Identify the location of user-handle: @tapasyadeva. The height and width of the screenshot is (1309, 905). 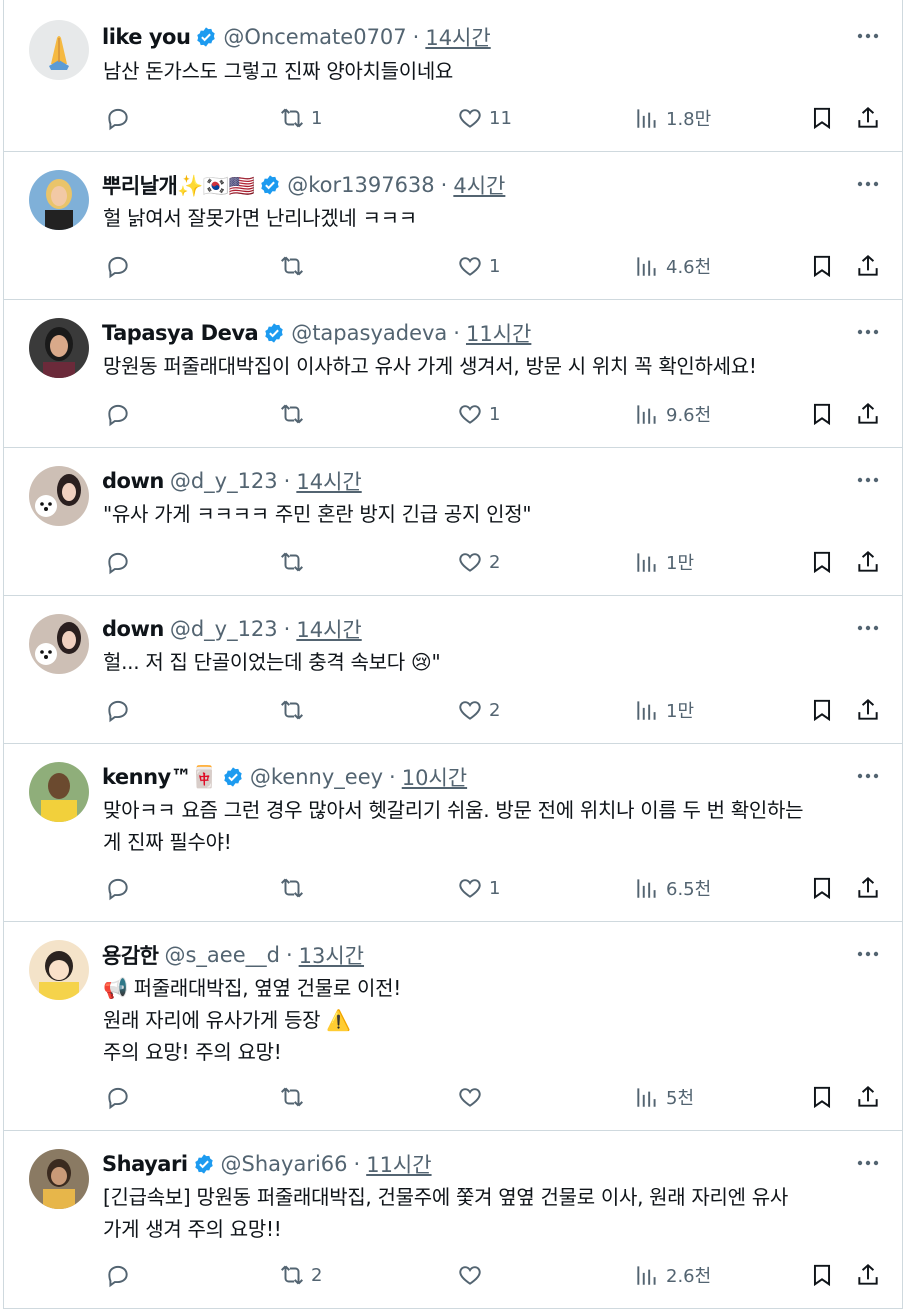
(369, 333).